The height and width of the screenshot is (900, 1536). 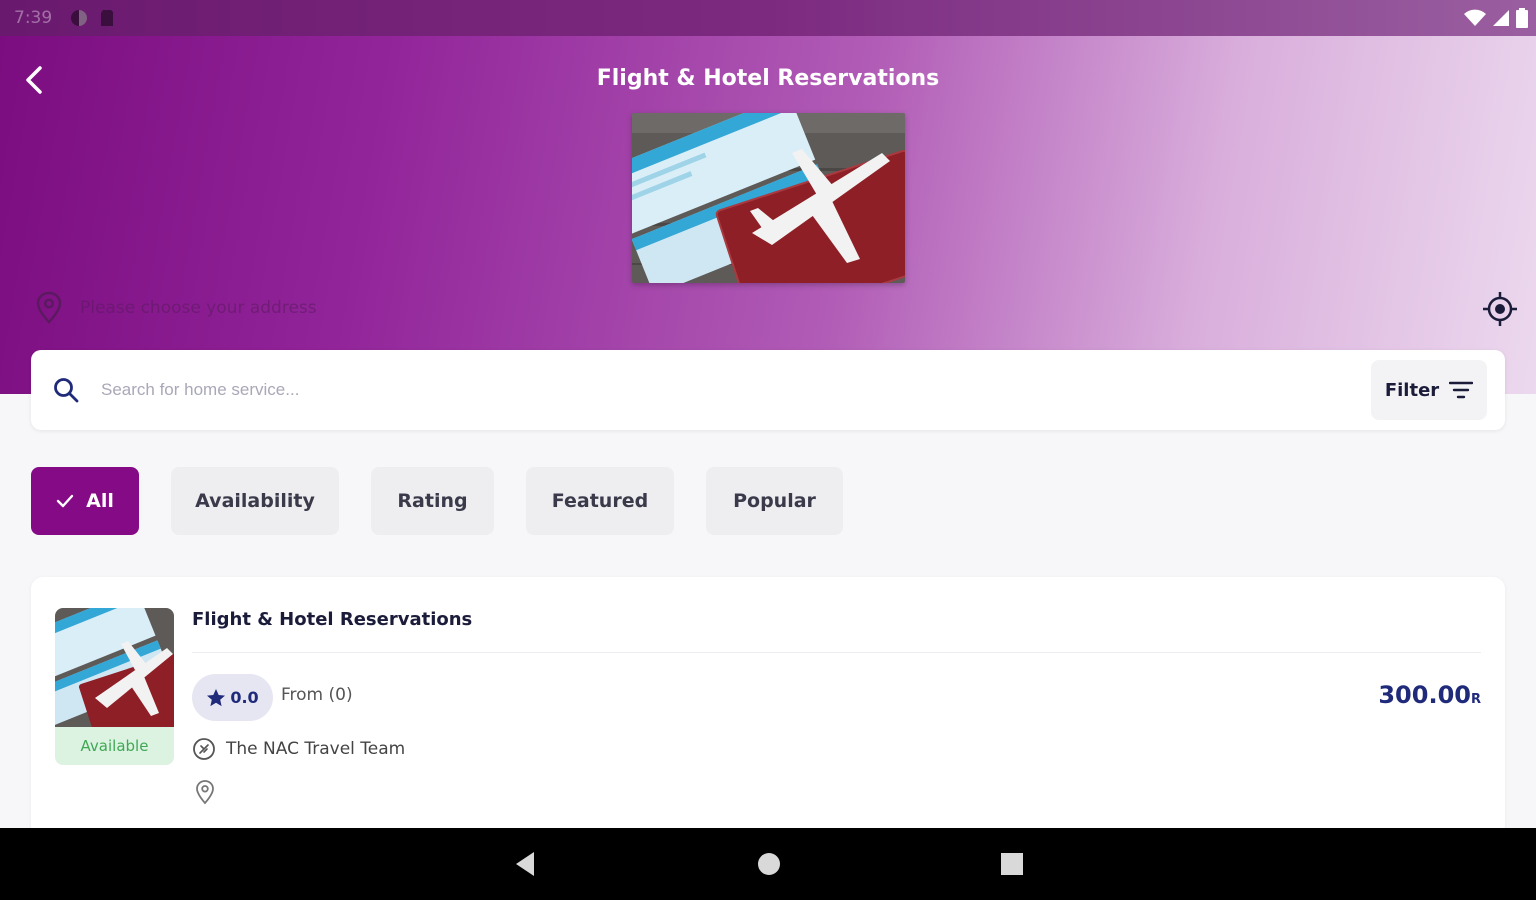 I want to click on nav-home-icon, so click(x=769, y=864).